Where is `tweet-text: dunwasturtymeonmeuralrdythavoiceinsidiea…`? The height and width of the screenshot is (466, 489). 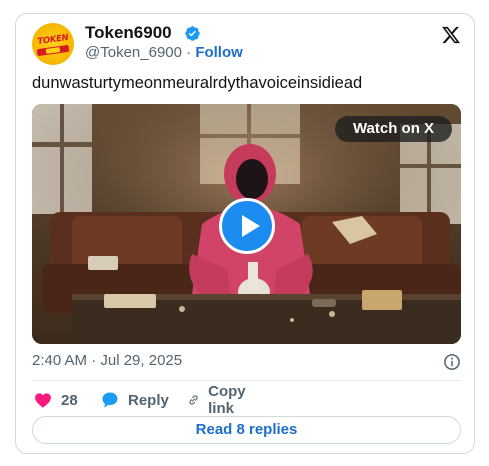 tweet-text: dunwasturtymeonmeuralrdythavoiceinsidiea… is located at coordinates (197, 83).